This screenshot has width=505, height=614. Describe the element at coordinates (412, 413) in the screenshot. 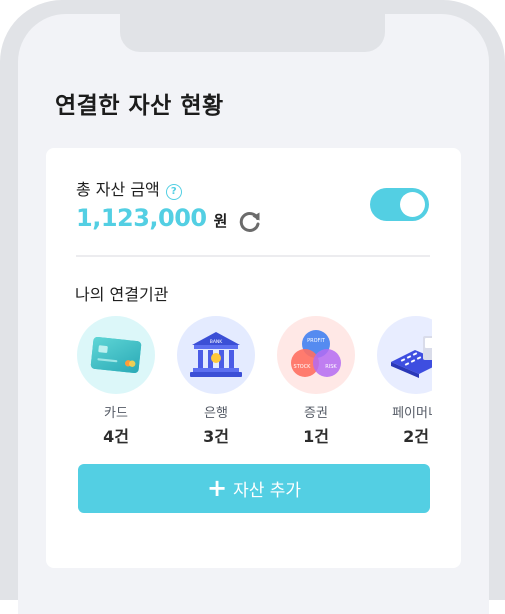

I see `institution-name: 페이머니` at that location.